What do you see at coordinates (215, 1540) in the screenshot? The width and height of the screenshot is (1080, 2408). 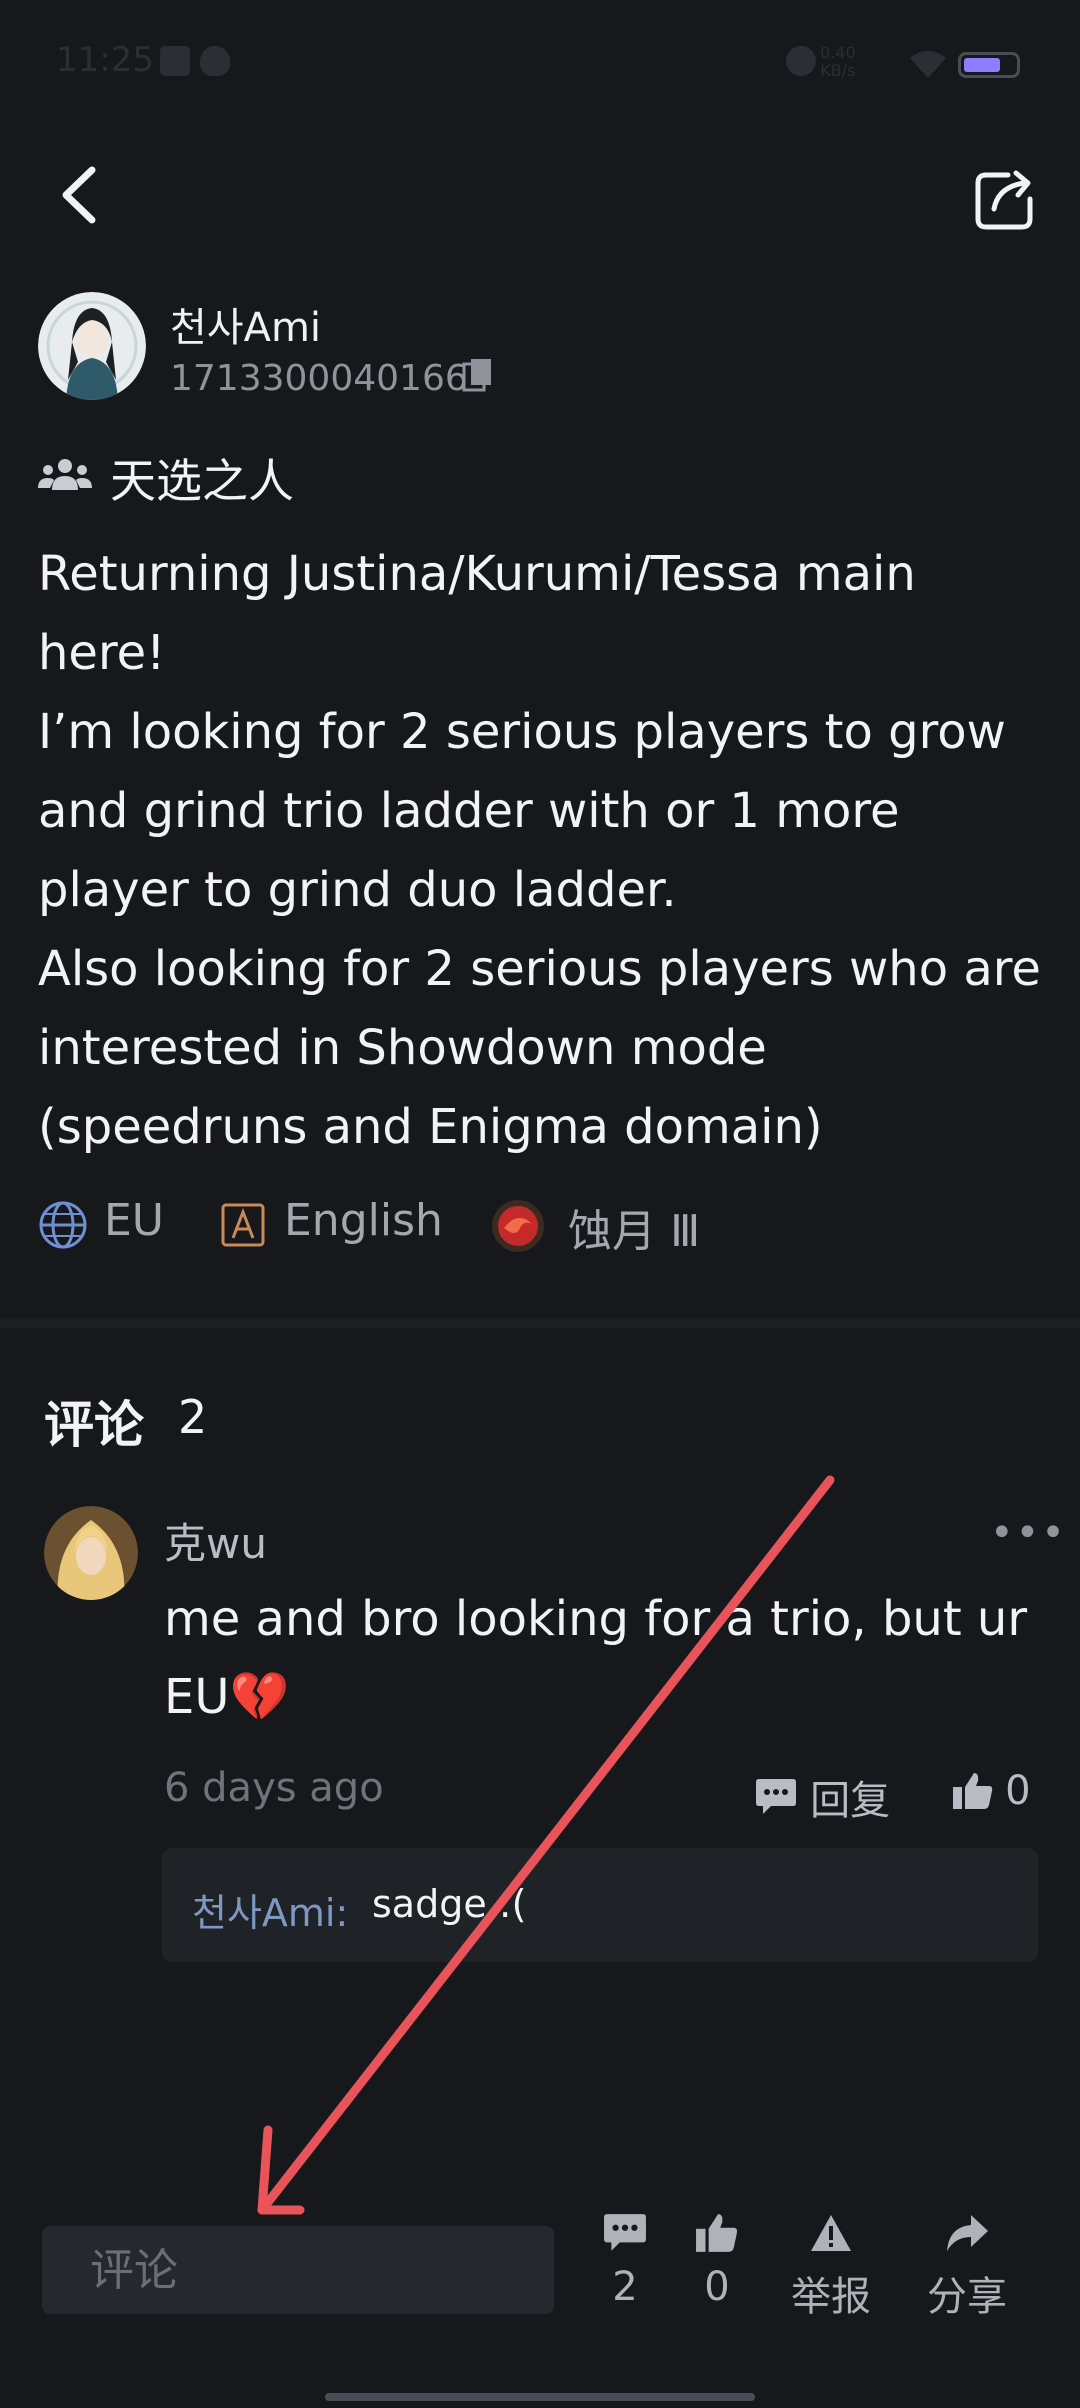 I see `comment-username: 克wu` at bounding box center [215, 1540].